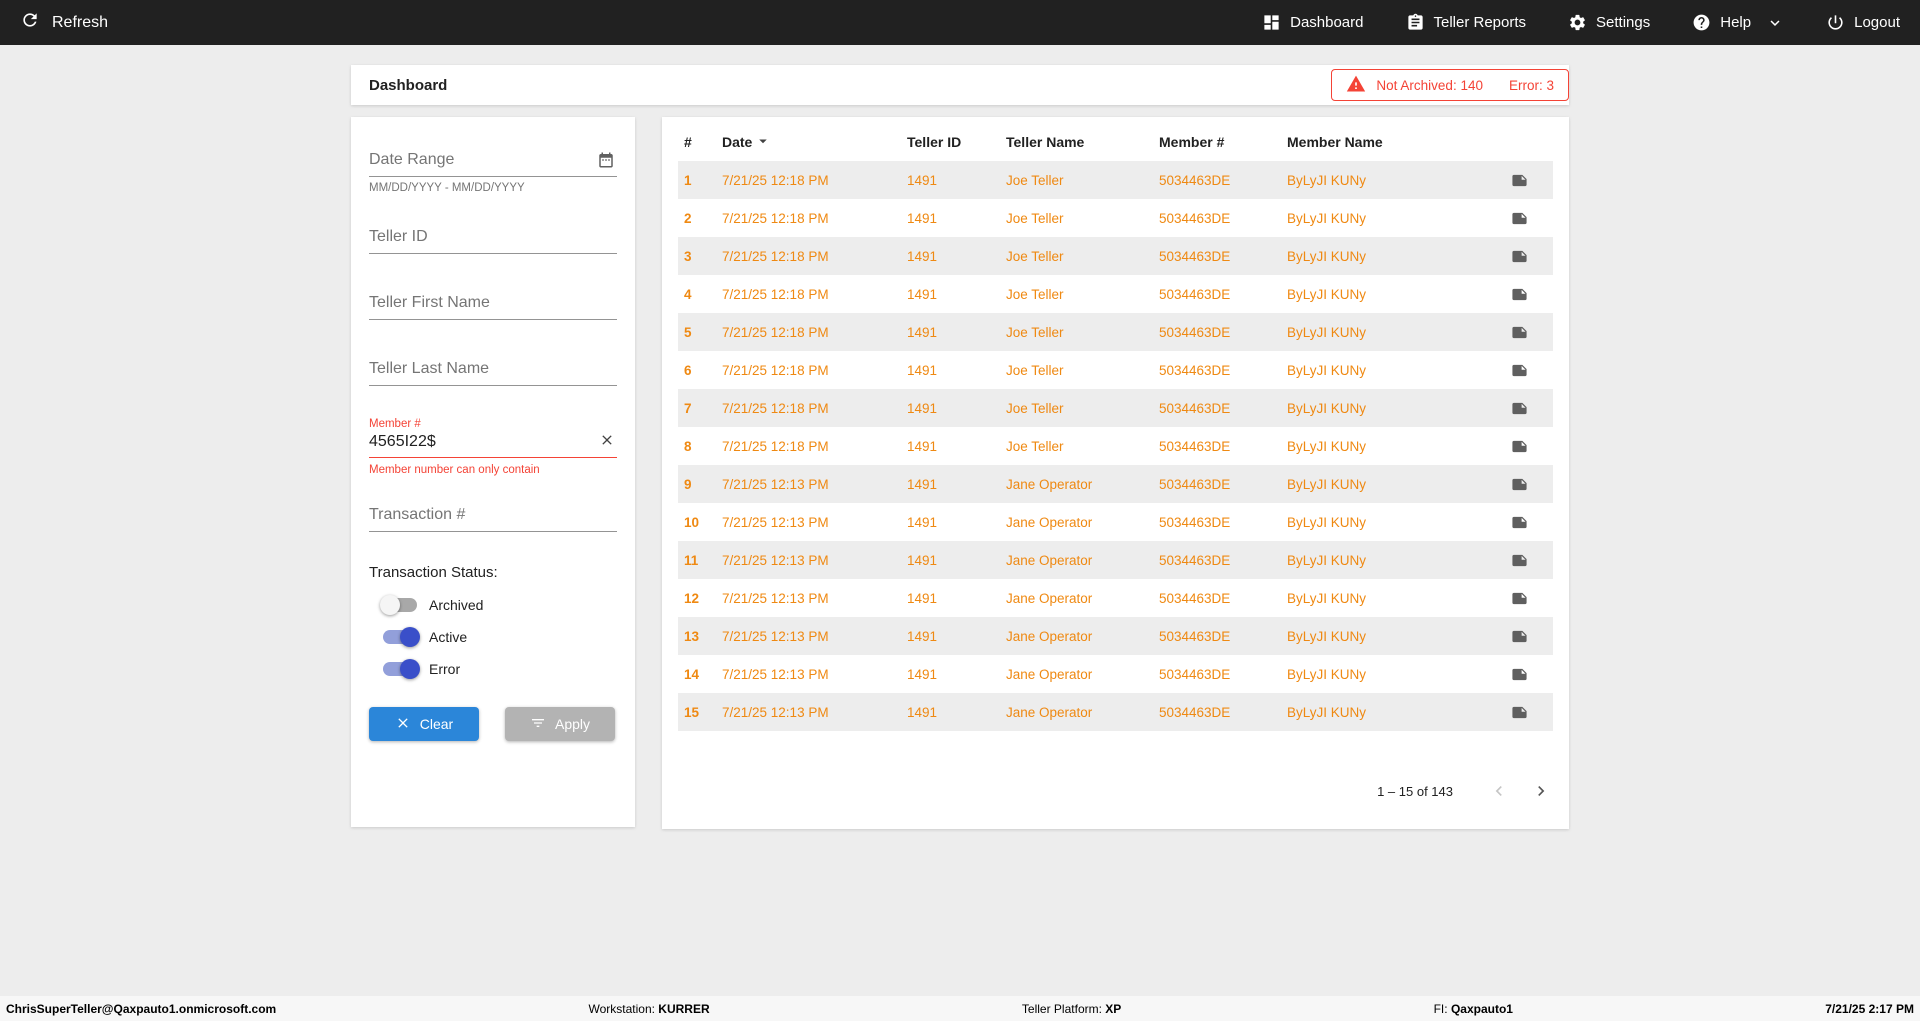 This screenshot has width=1920, height=1021. What do you see at coordinates (1481, 1008) in the screenshot?
I see `fi-value: Qaxpauto1` at bounding box center [1481, 1008].